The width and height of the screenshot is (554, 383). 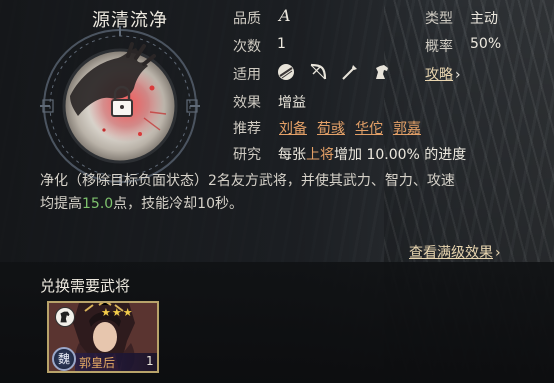 I want to click on general-card: ★★★ 魏 郭皇后 1, so click(x=103, y=337).